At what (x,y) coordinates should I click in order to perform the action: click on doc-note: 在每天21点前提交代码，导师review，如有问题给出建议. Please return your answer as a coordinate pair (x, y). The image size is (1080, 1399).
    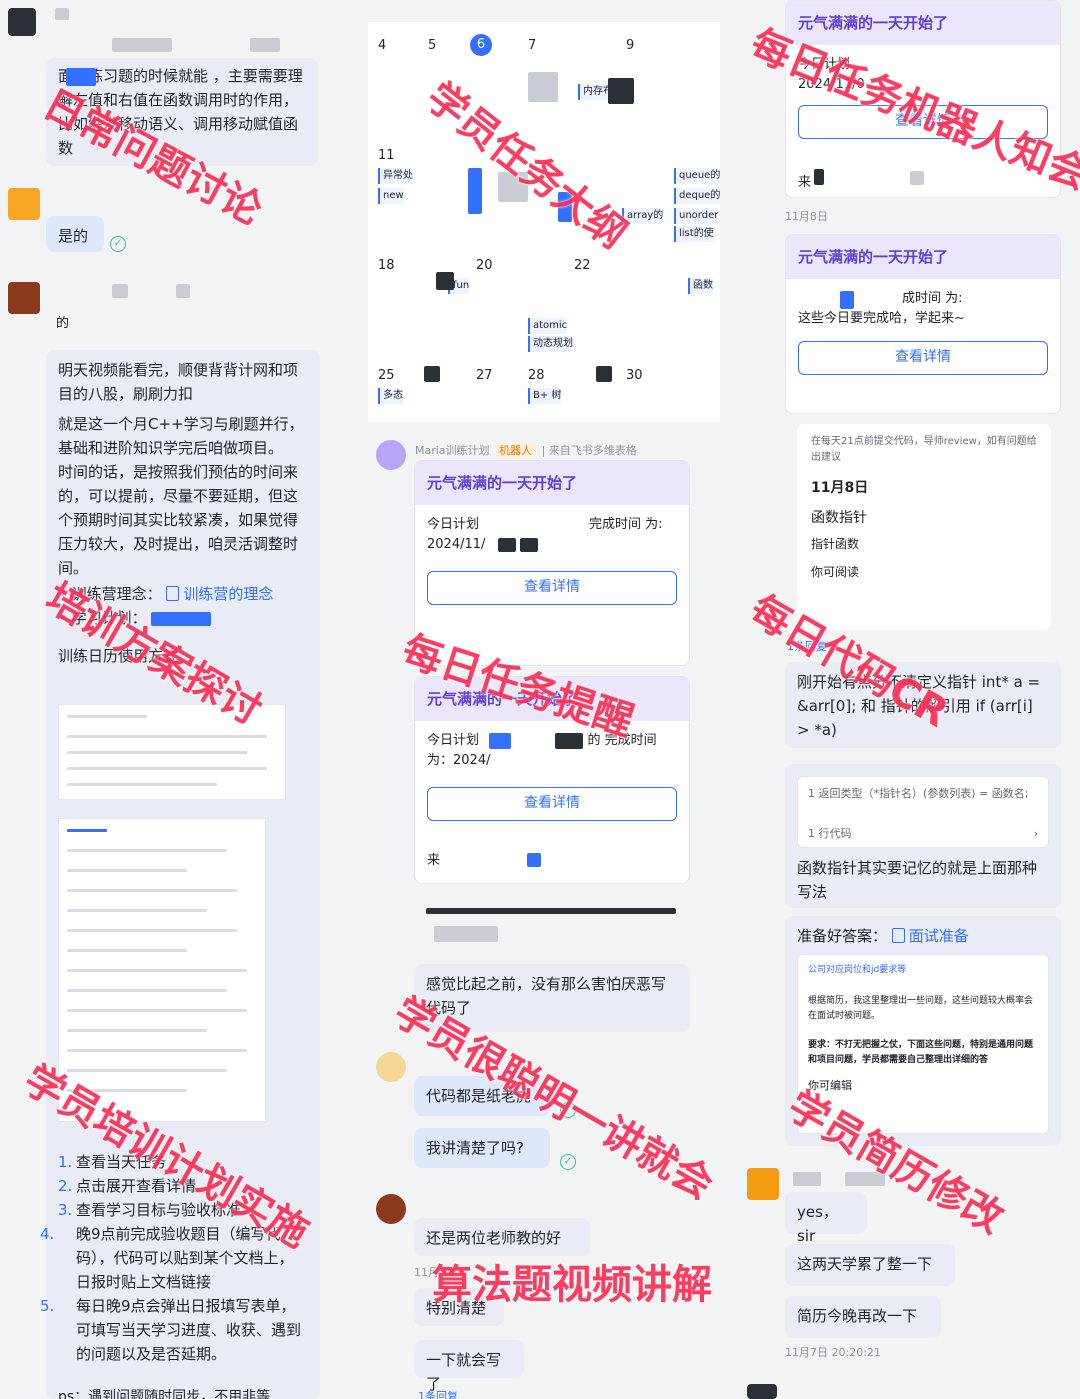
    Looking at the image, I should click on (924, 449).